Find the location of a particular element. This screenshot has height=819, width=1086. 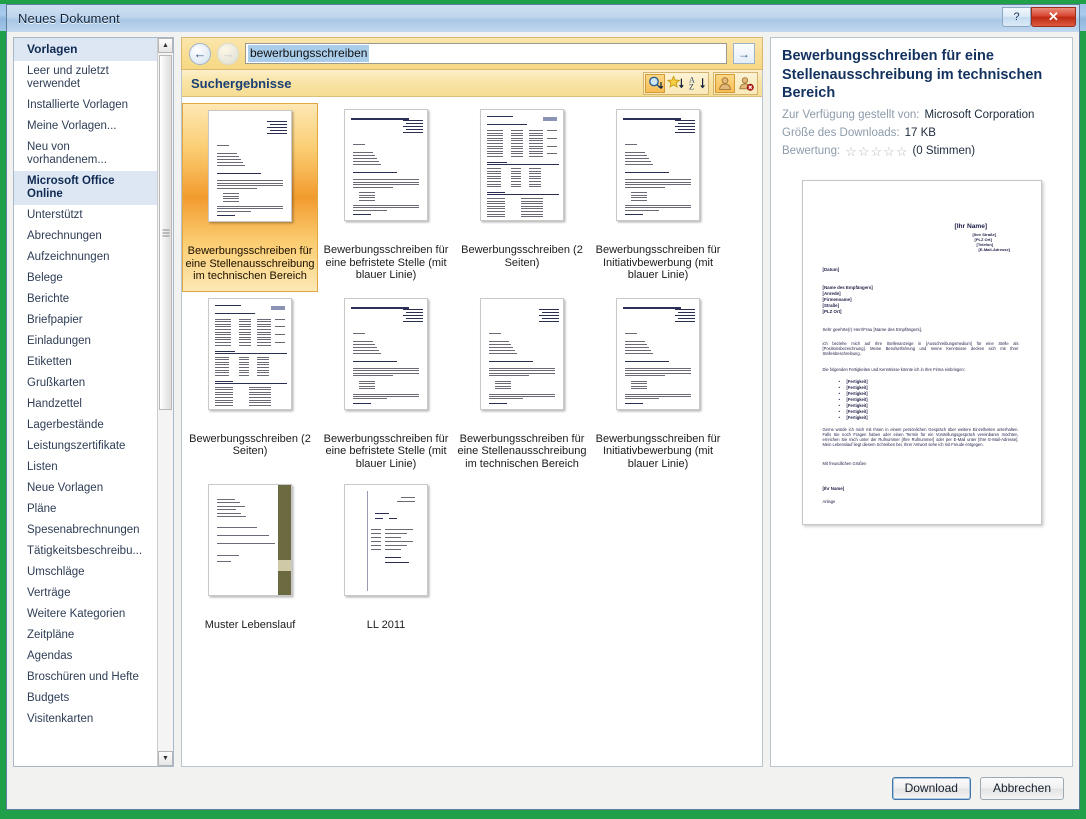

sidebar-item-umschläge: Umschläge is located at coordinates (85, 572).